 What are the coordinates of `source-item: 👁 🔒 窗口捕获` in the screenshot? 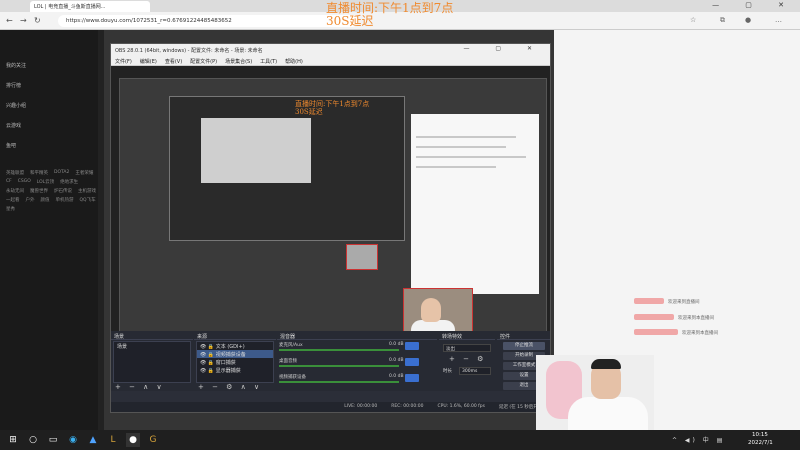 It's located at (235, 362).